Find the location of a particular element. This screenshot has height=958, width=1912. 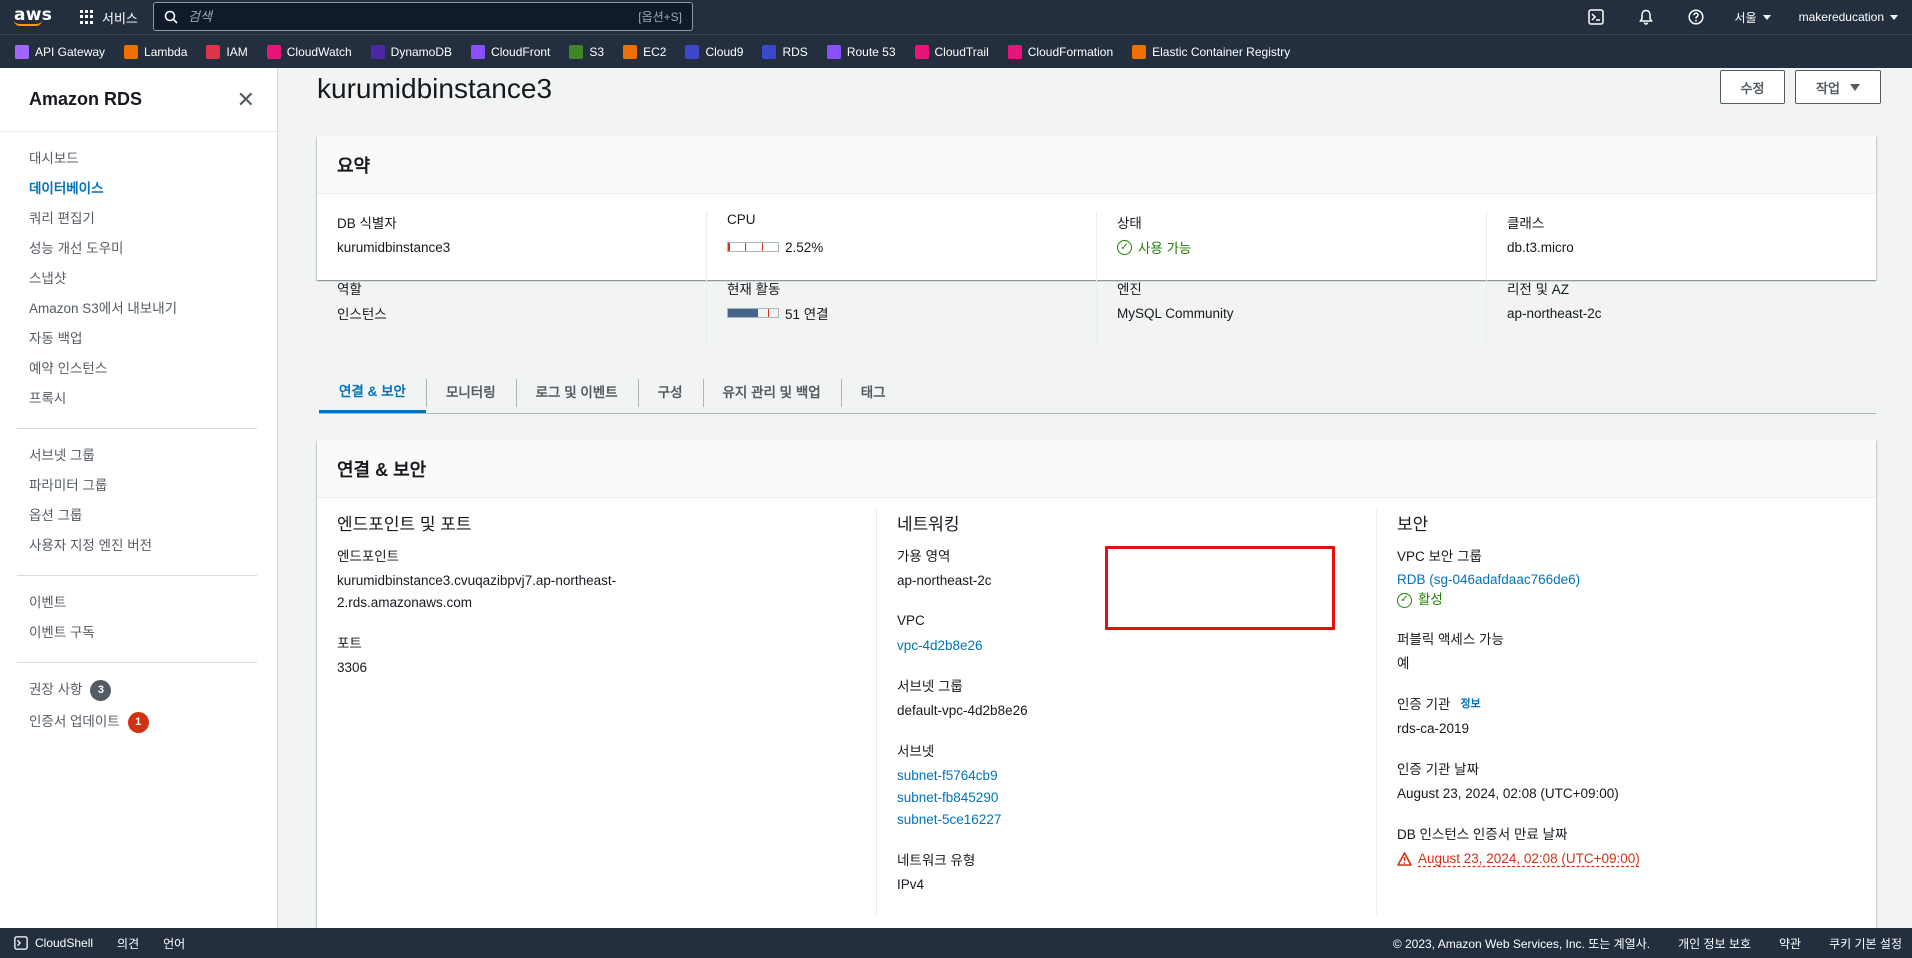

sidebar-item-cert-update: 인증서 업데이트 1 is located at coordinates (153, 722).